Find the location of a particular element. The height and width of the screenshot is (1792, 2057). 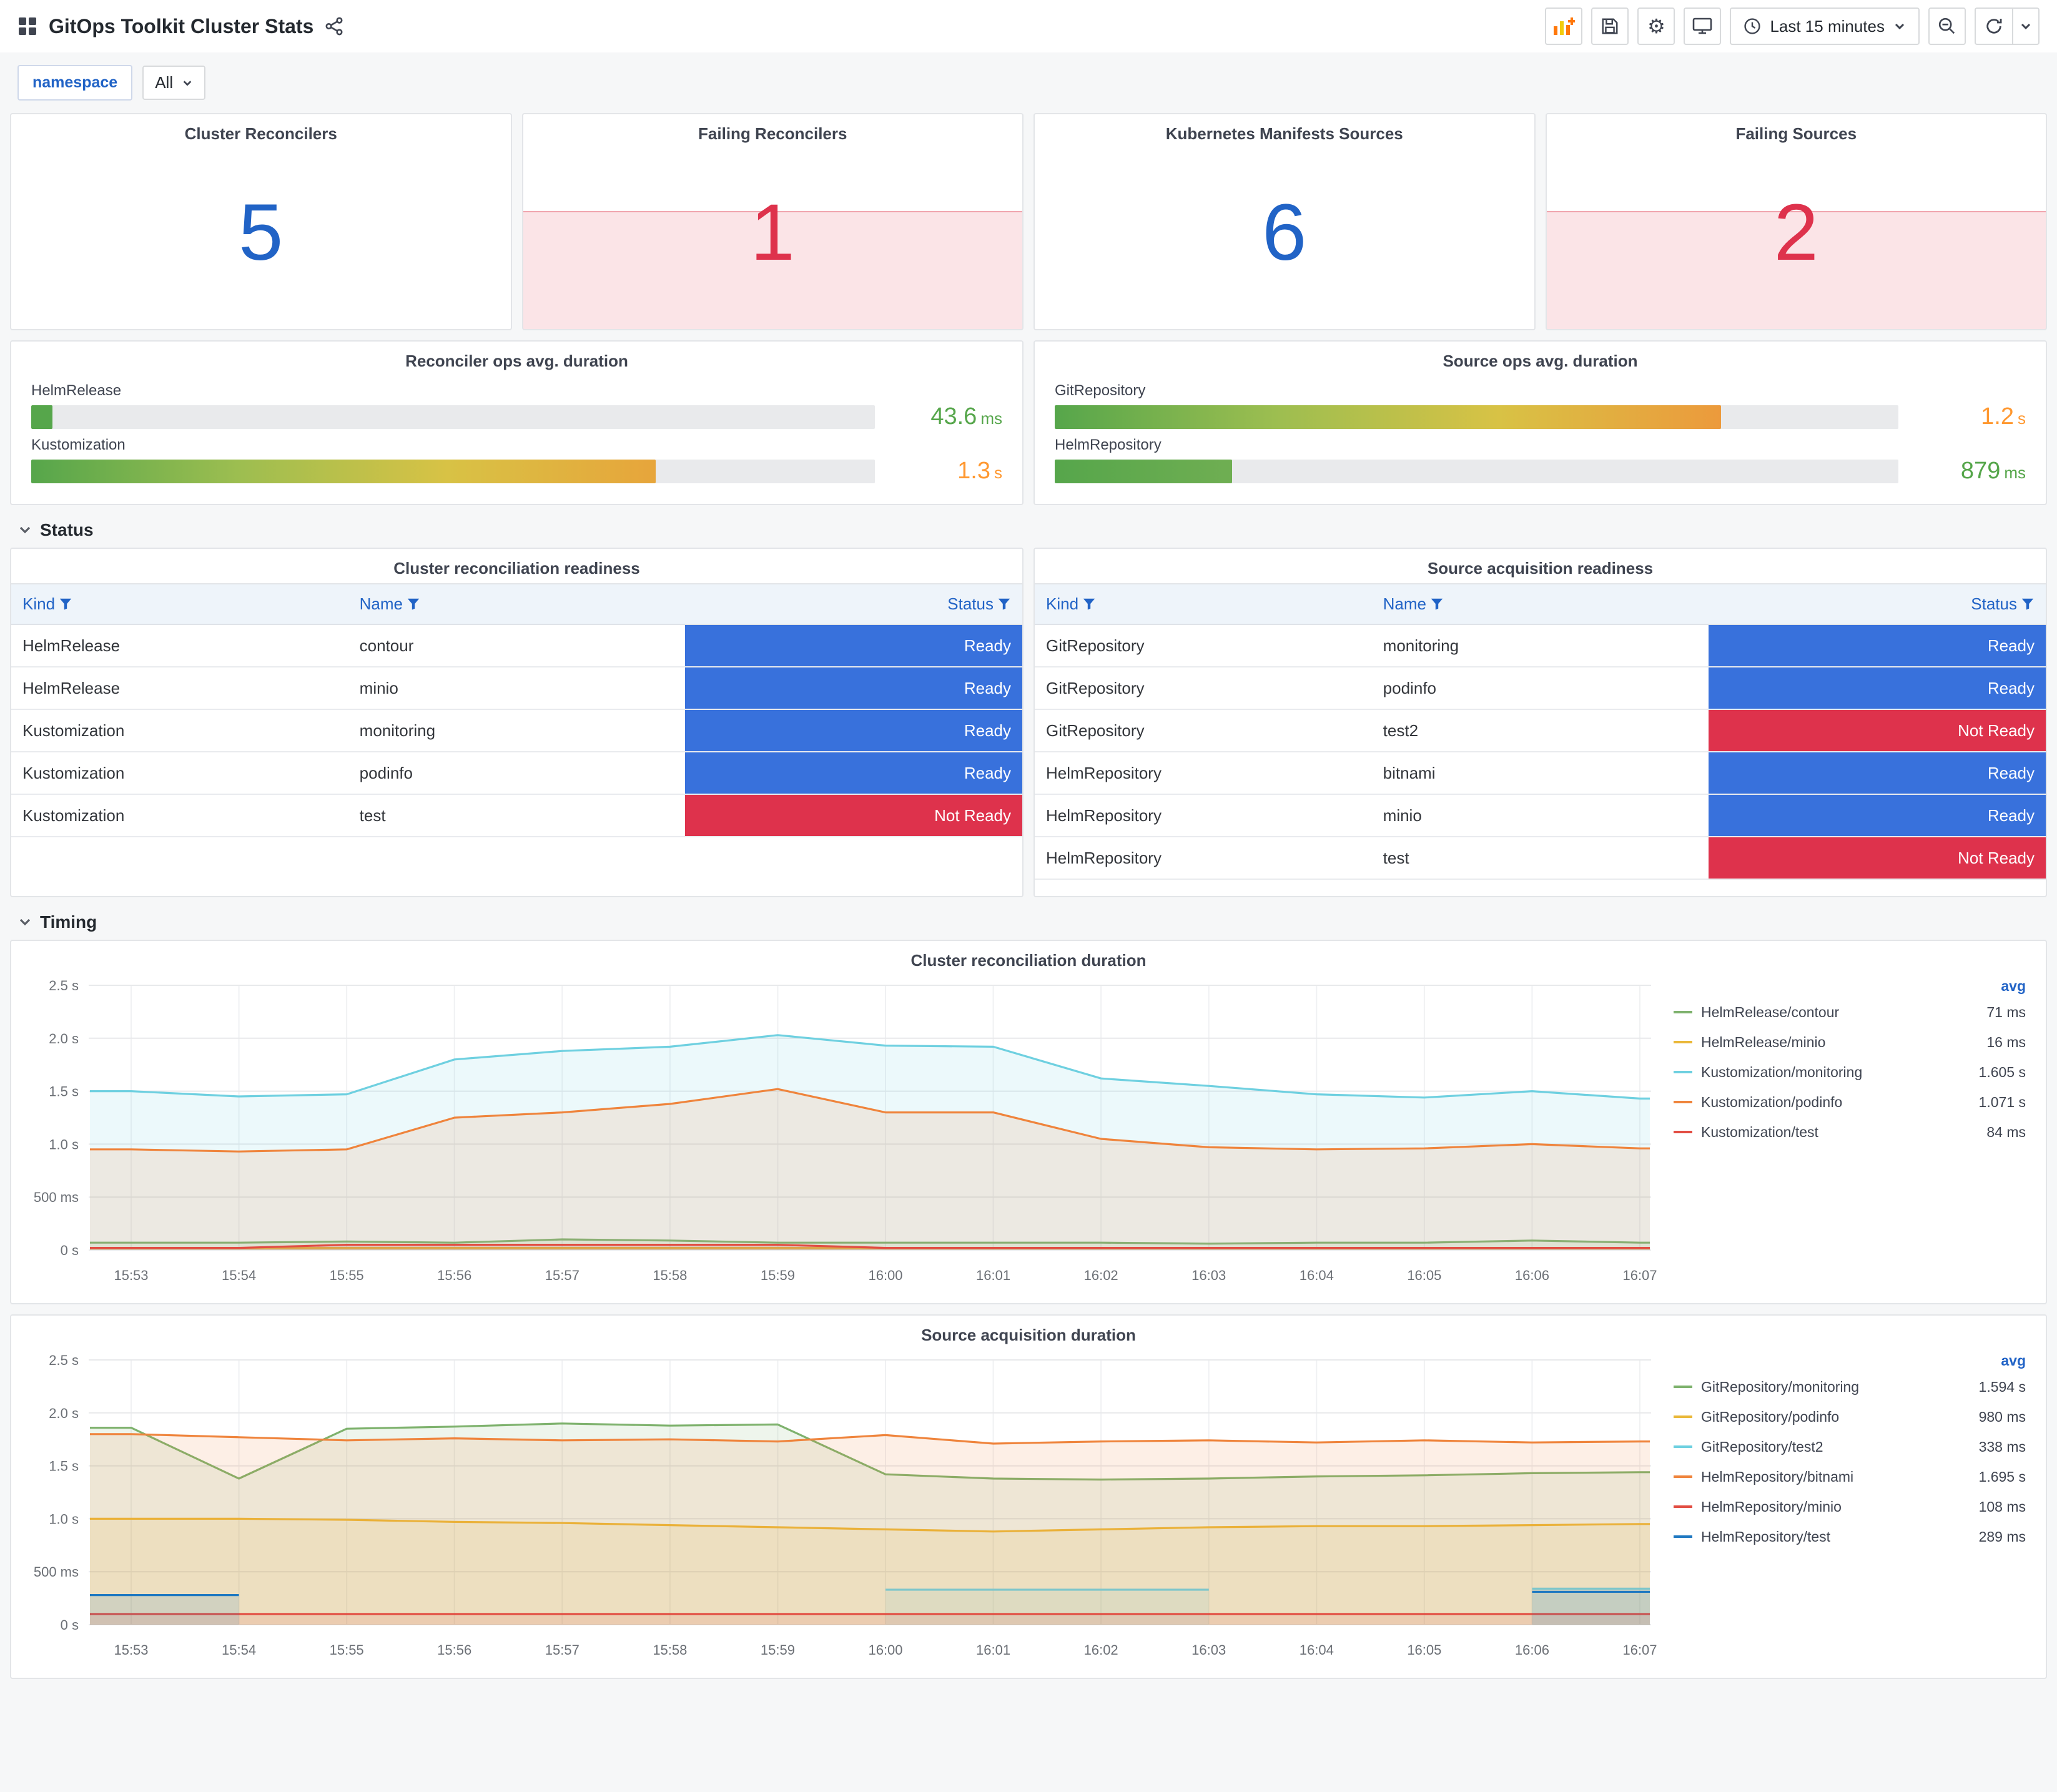

svg-text: 500 ms is located at coordinates (57, 1572).